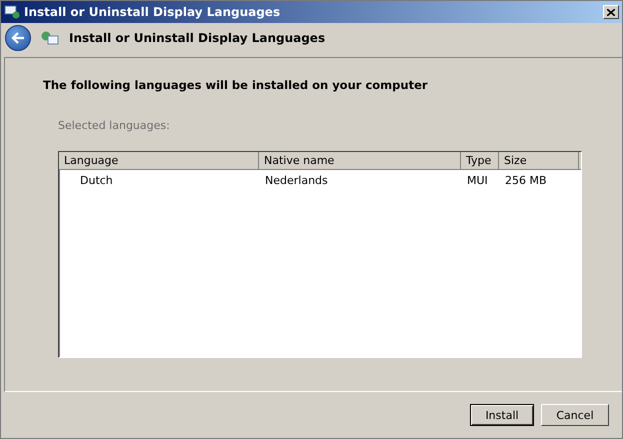 The height and width of the screenshot is (439, 623). I want to click on window-title: Install or Uninstall Display Languages, so click(153, 12).